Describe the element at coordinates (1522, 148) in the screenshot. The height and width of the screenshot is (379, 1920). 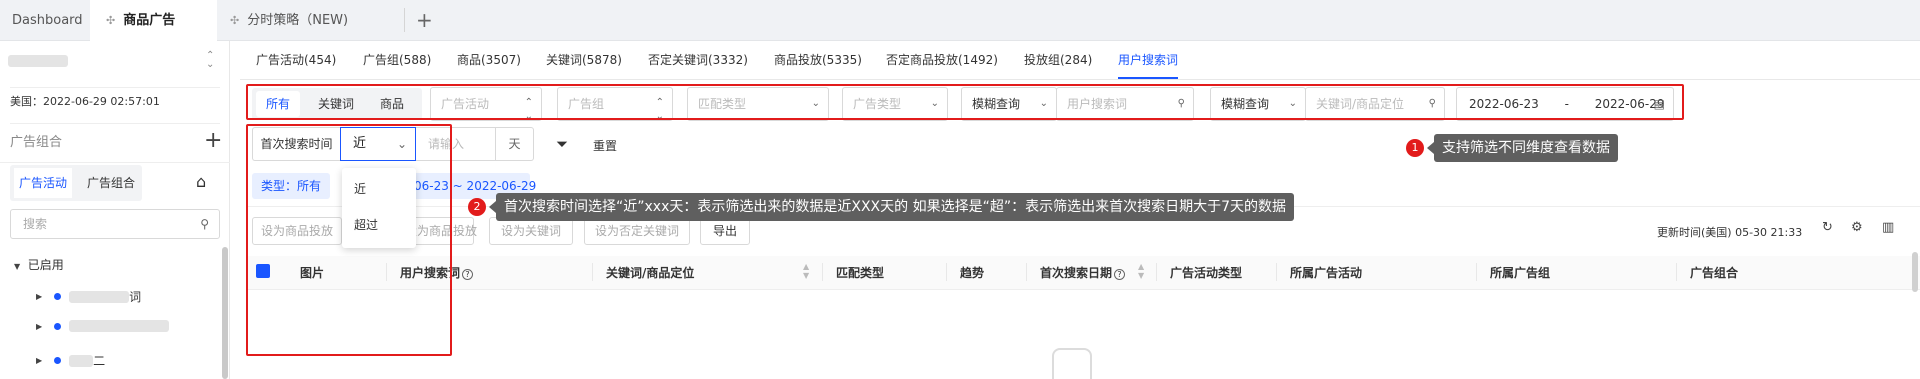
I see `annotation-tooltip-1: 支持筛选不同维度查看数据` at that location.